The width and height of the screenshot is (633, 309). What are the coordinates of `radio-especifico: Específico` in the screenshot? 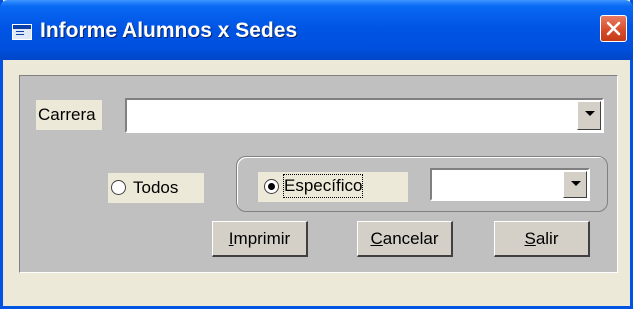 It's located at (333, 187).